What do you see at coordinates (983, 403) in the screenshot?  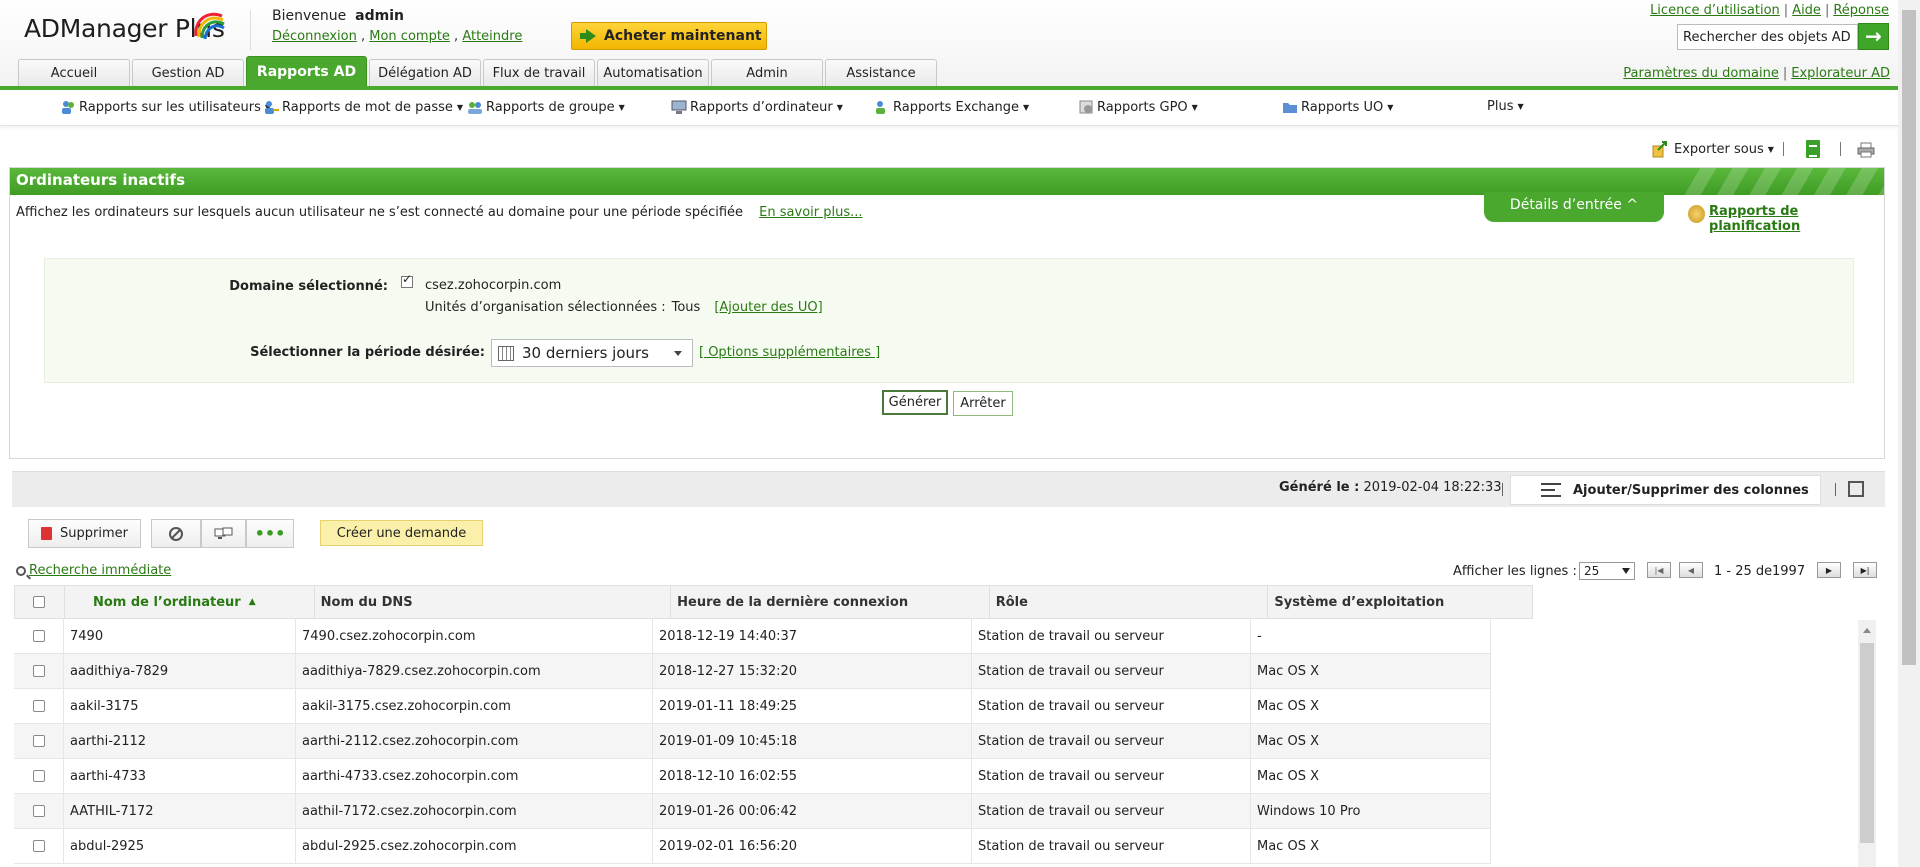 I see `stop-button: Arrêter` at bounding box center [983, 403].